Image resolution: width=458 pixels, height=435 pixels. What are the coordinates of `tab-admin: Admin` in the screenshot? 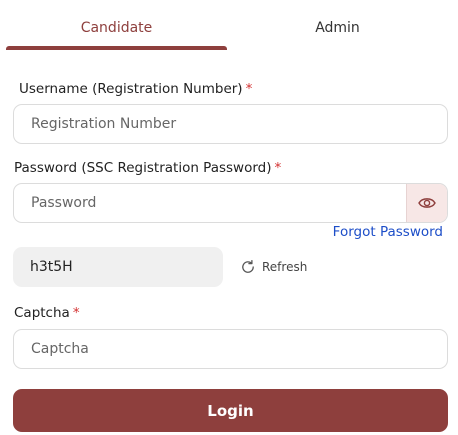 It's located at (337, 26).